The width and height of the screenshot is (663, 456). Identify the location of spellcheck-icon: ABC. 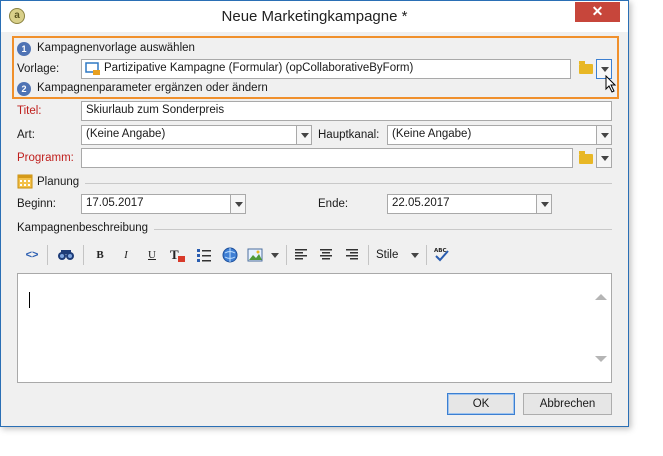
(442, 254).